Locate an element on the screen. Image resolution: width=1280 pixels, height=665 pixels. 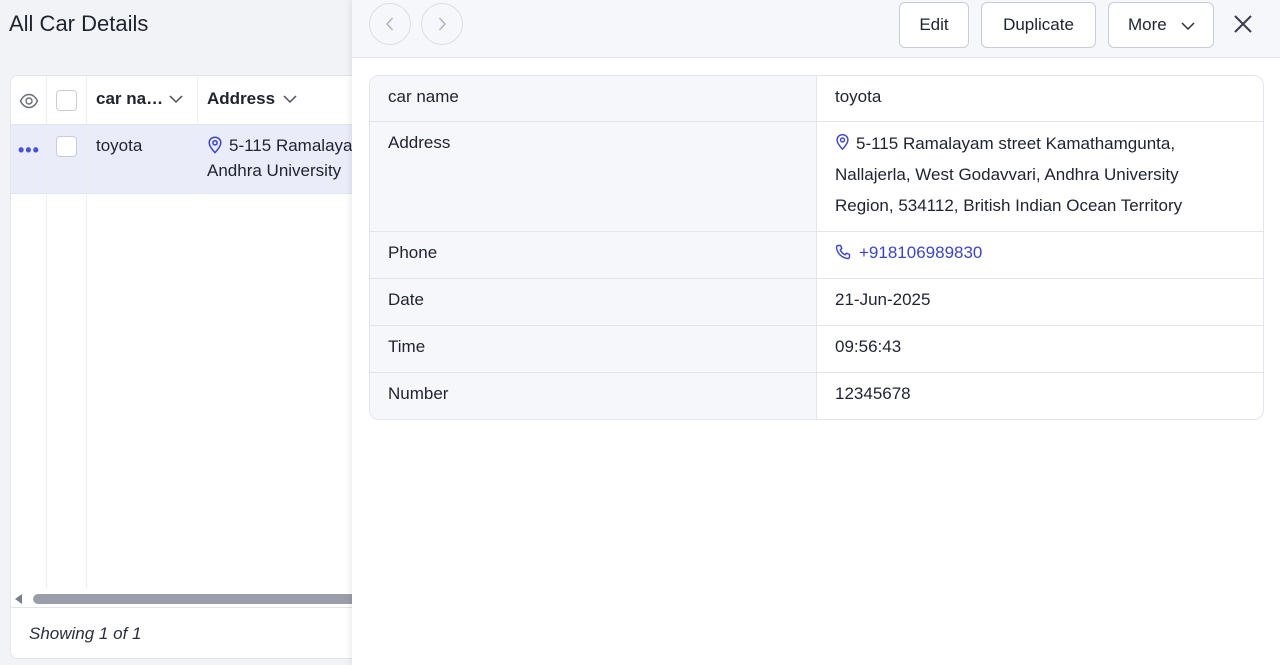
close-icon is located at coordinates (1243, 24).